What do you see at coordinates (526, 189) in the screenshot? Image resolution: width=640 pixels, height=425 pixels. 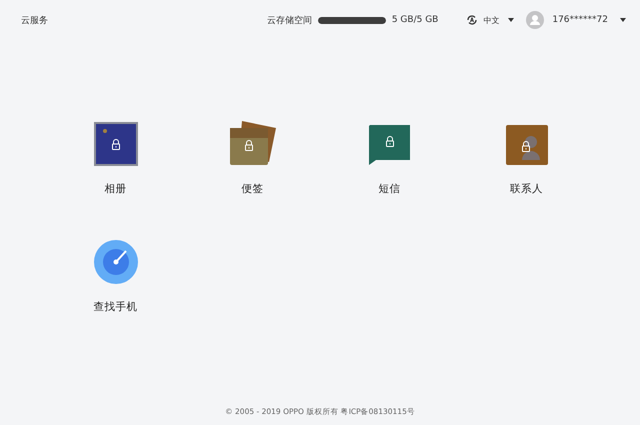 I see `app-label: 联系人` at bounding box center [526, 189].